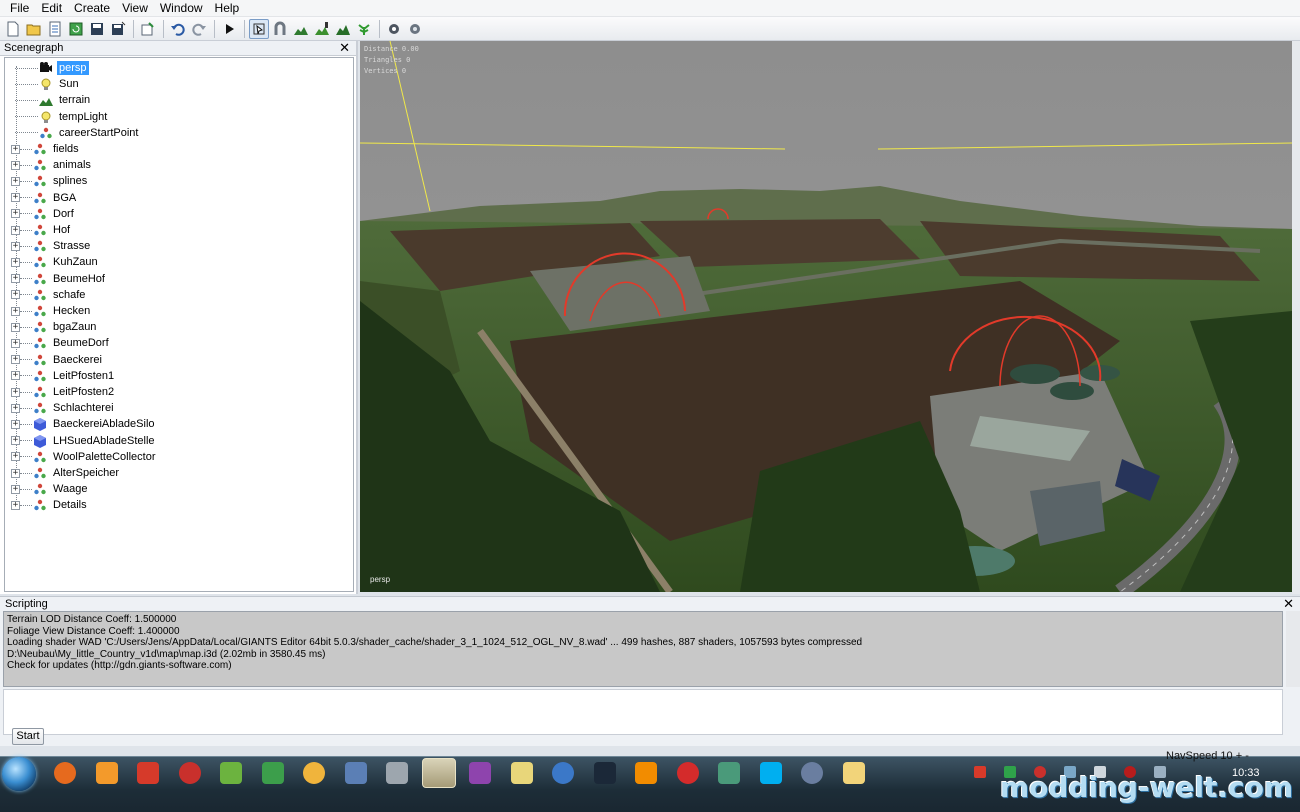 This screenshot has height=812, width=1300. What do you see at coordinates (43, 149) in the screenshot?
I see `tree-node-fields: + fields` at bounding box center [43, 149].